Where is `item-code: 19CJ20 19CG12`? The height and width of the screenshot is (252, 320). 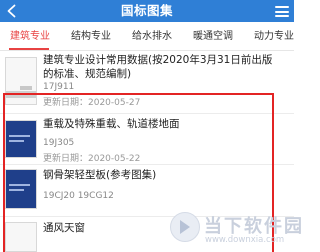
item-code: 19CJ20 19CG12 is located at coordinates (78, 196).